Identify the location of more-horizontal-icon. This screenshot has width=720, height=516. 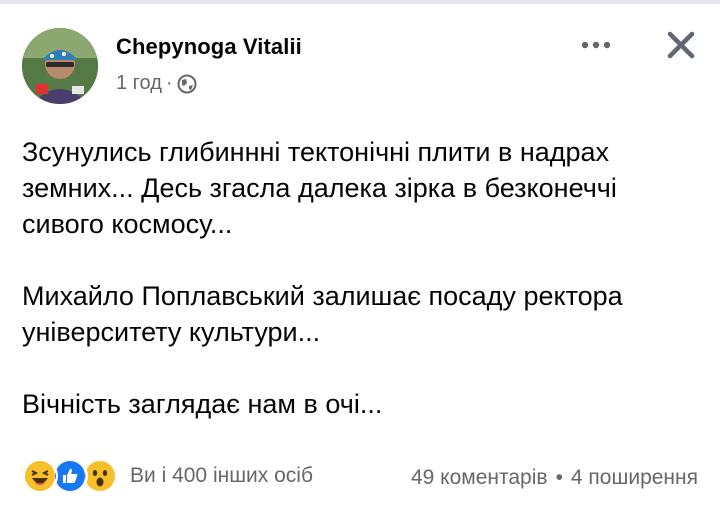
(596, 45).